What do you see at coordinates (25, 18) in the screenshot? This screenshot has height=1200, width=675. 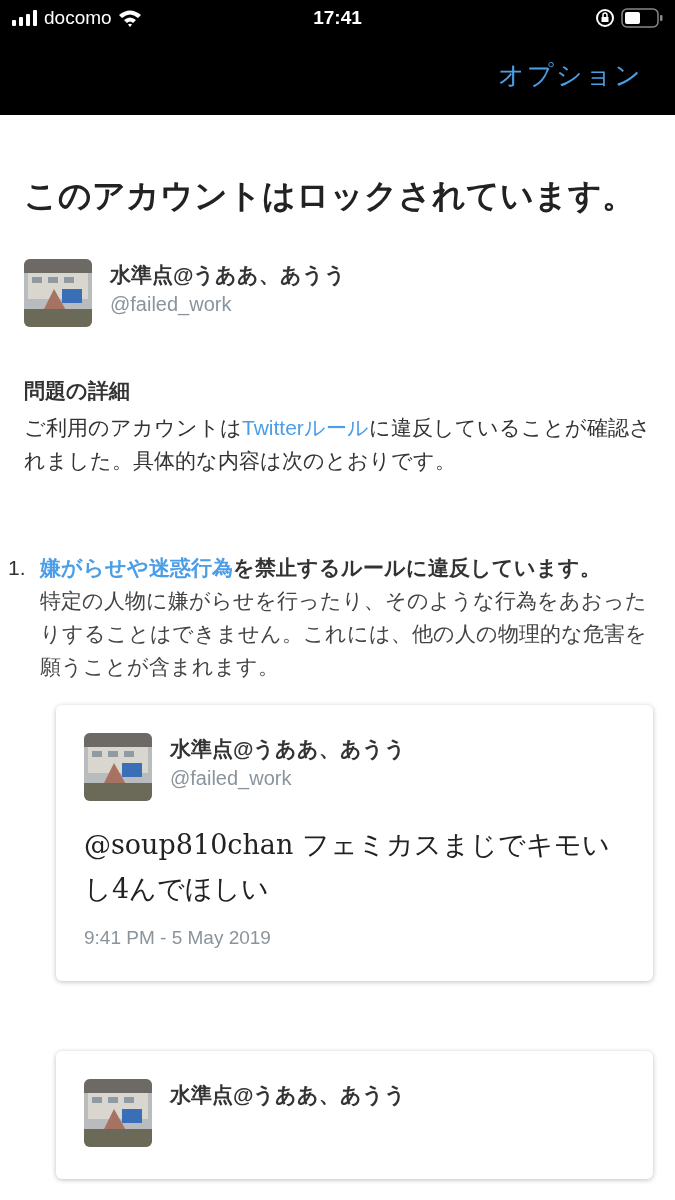 I see `signal-icon` at bounding box center [25, 18].